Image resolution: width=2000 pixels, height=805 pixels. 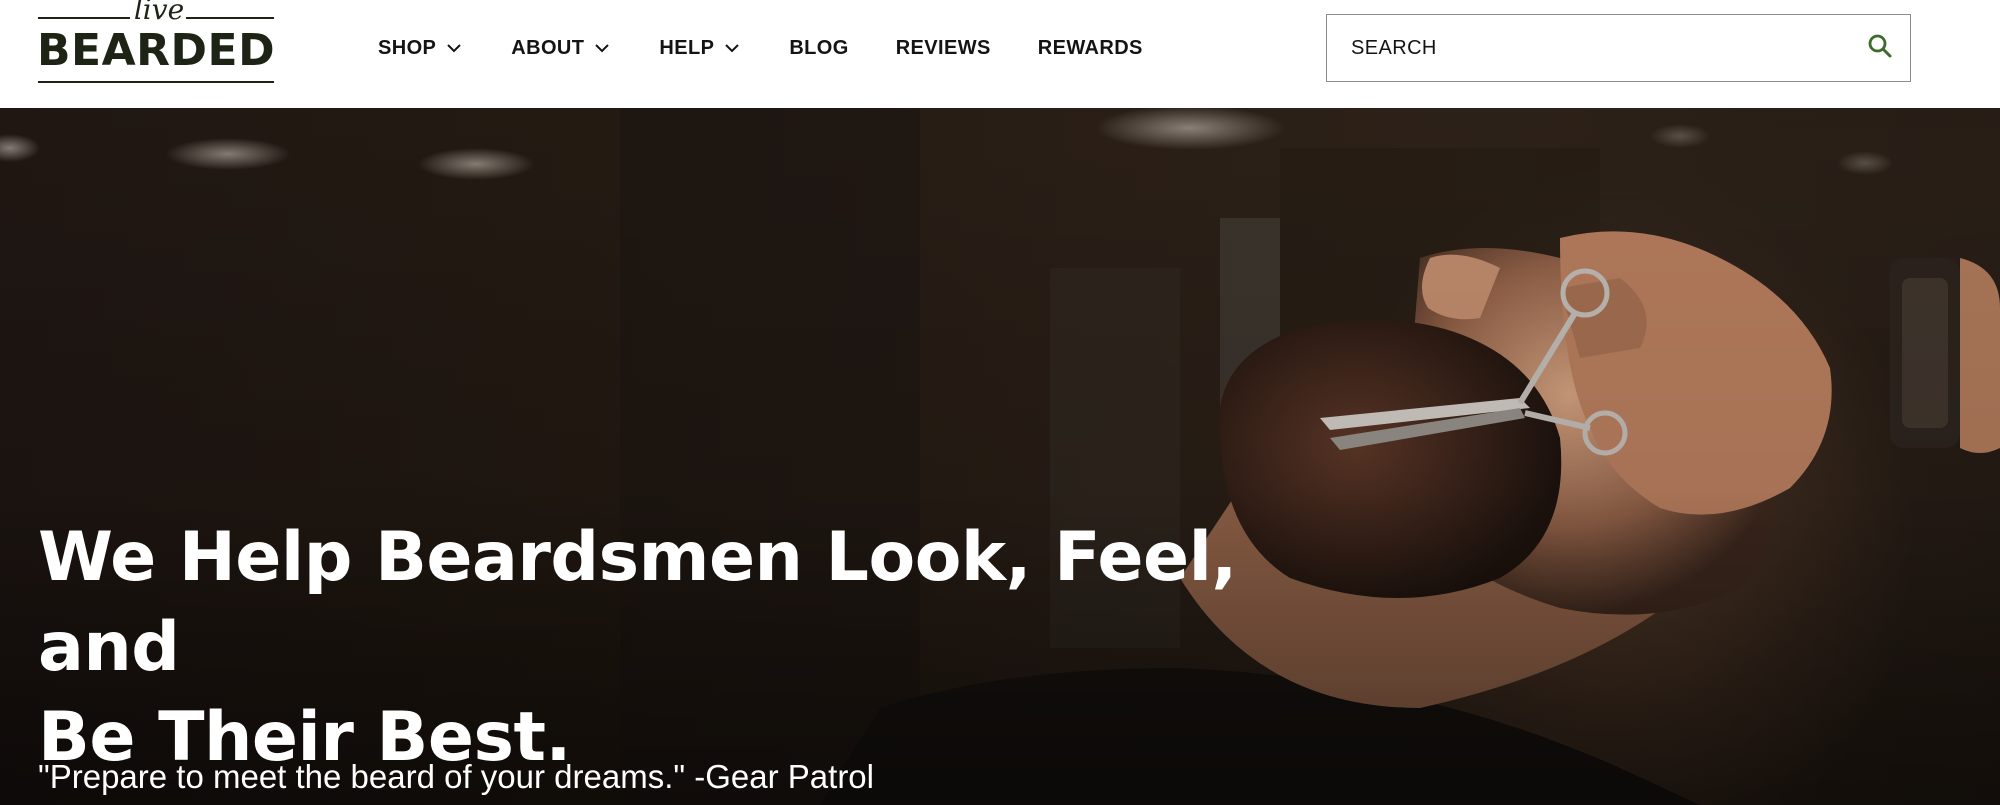 I want to click on nav-item-rewards: REWARDS, so click(x=1090, y=48).